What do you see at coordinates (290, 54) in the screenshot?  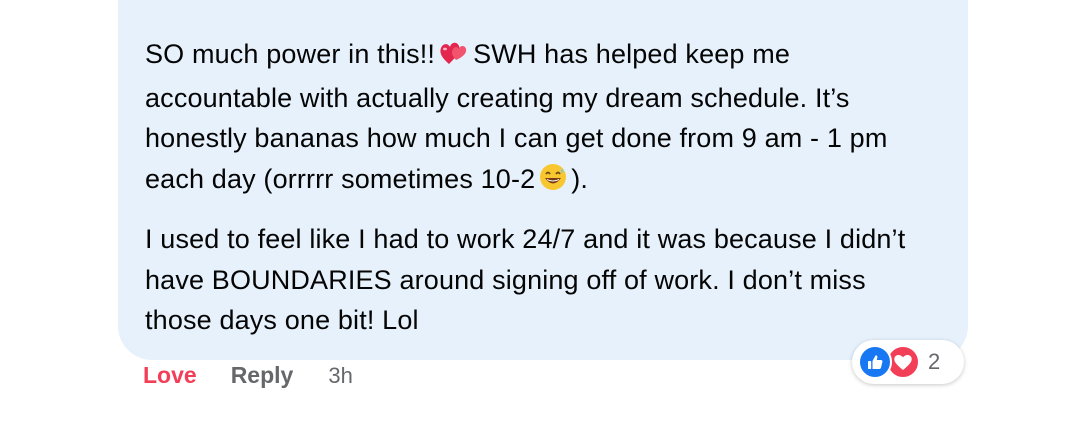 I see `comment-text-start: SO much power in this!!` at bounding box center [290, 54].